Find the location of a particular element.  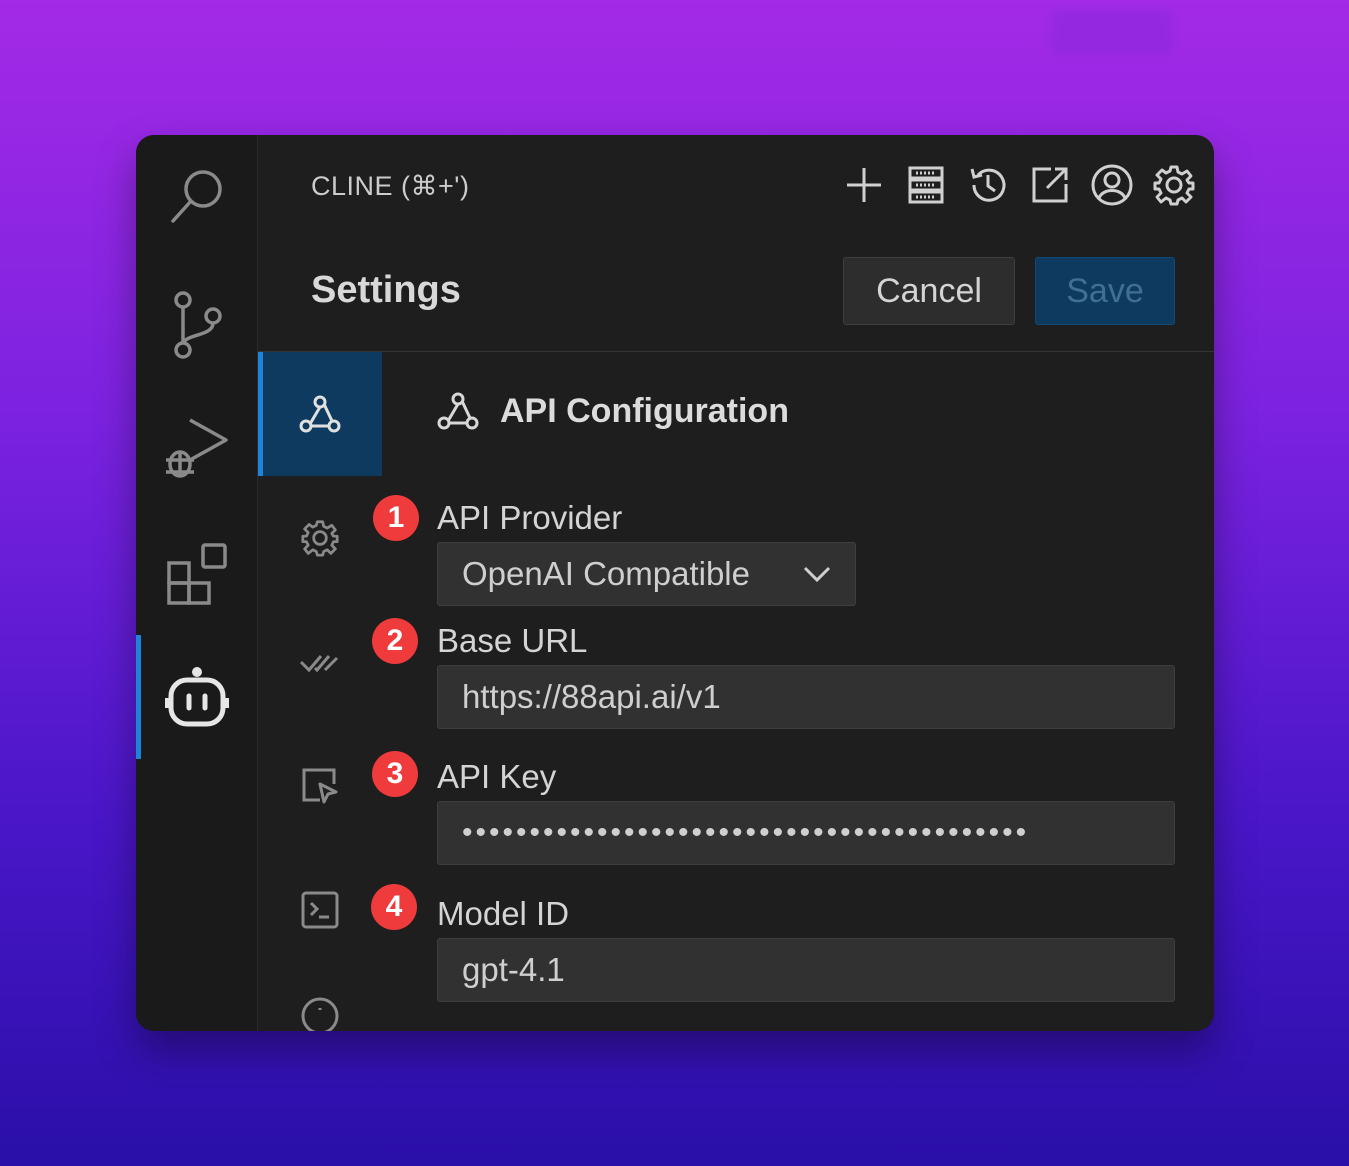

tab-about is located at coordinates (320, 1001).